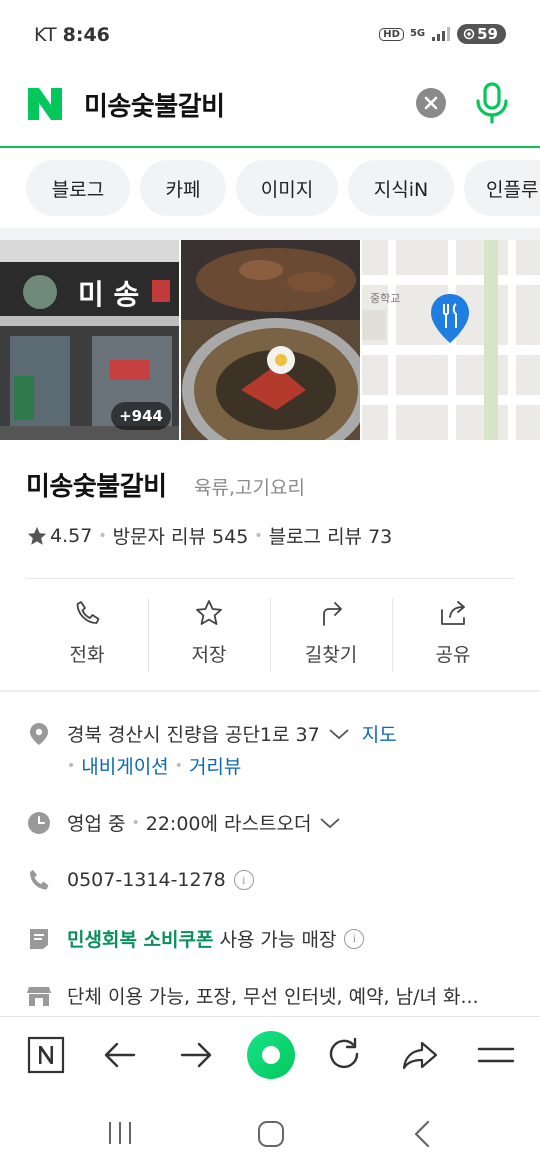 The image size is (540, 1170). Describe the element at coordinates (108, 294) in the screenshot. I see `svg-text: 미 송` at that location.